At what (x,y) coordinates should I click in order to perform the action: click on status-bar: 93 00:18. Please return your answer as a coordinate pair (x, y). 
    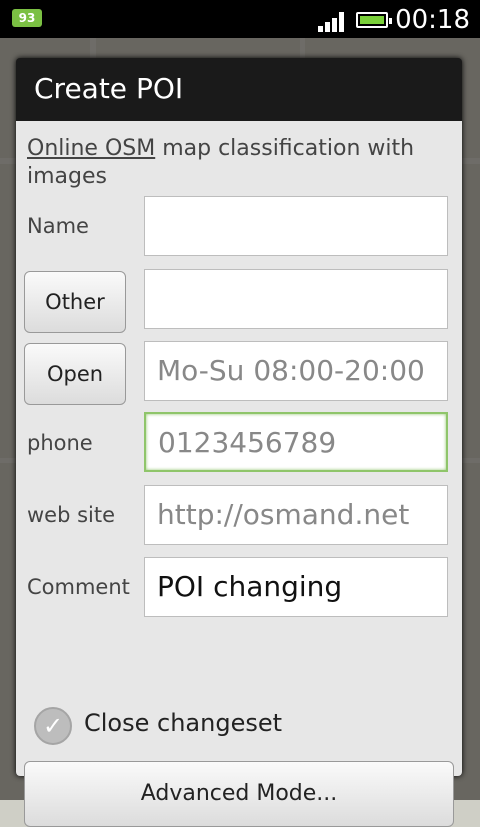
    Looking at the image, I should click on (240, 19).